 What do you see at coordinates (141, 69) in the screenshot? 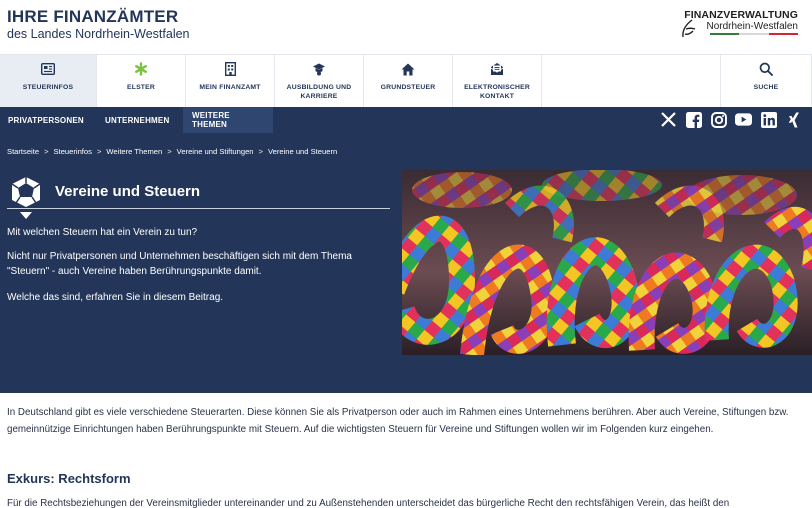
I see `elster-star-icon` at bounding box center [141, 69].